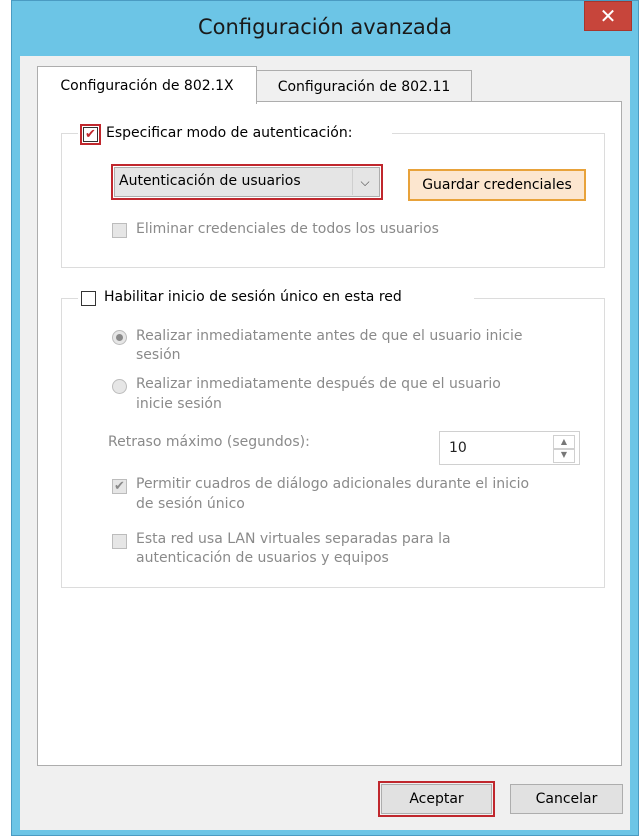 This screenshot has width=641, height=838. I want to click on close-icon: ✕, so click(608, 16).